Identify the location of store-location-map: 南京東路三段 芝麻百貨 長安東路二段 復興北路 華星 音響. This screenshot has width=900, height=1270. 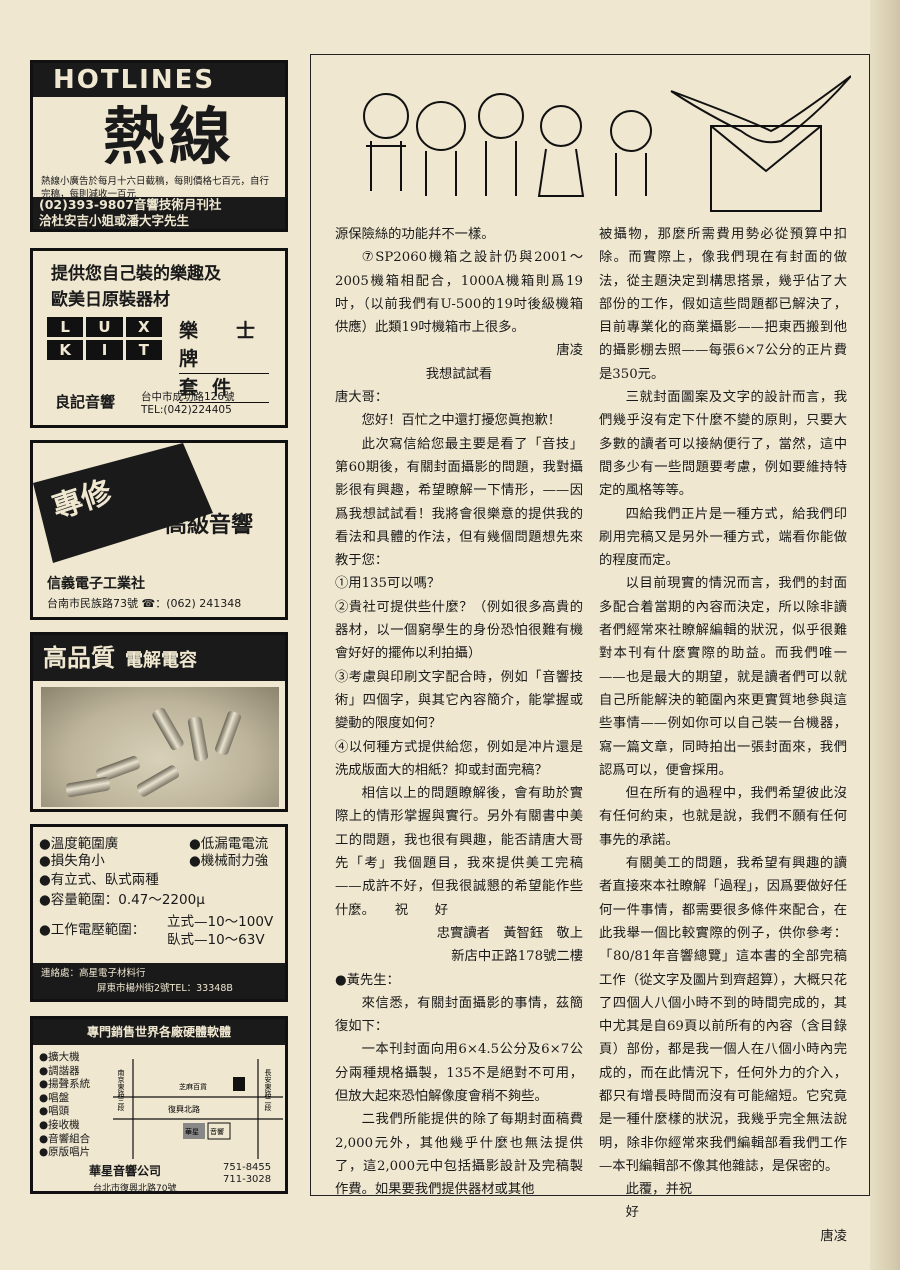
(198, 1109).